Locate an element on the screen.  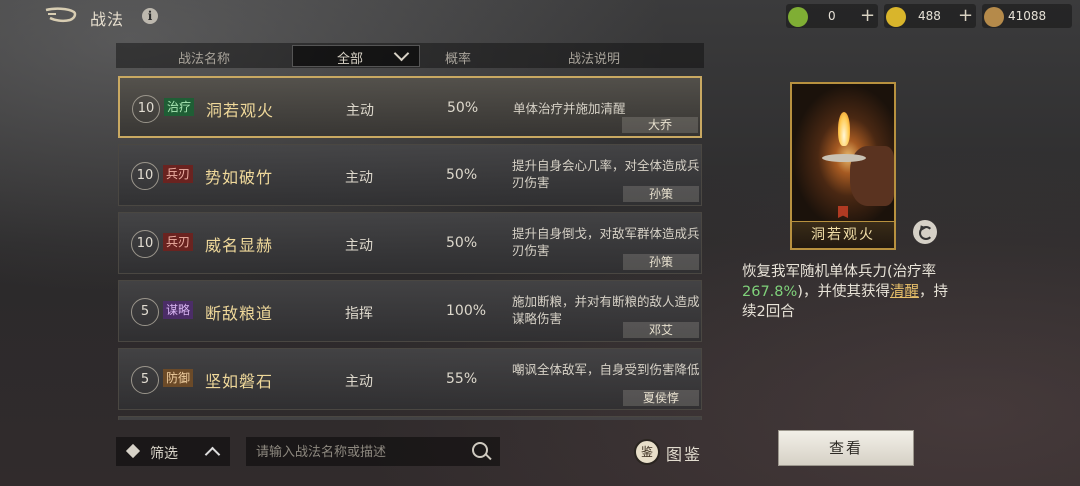
skill-row: 10 兵刃 威名显赫 主动 50% 提升自身倒戈，对敌军群体造成兵刃伤害 孙策 is located at coordinates (410, 243).